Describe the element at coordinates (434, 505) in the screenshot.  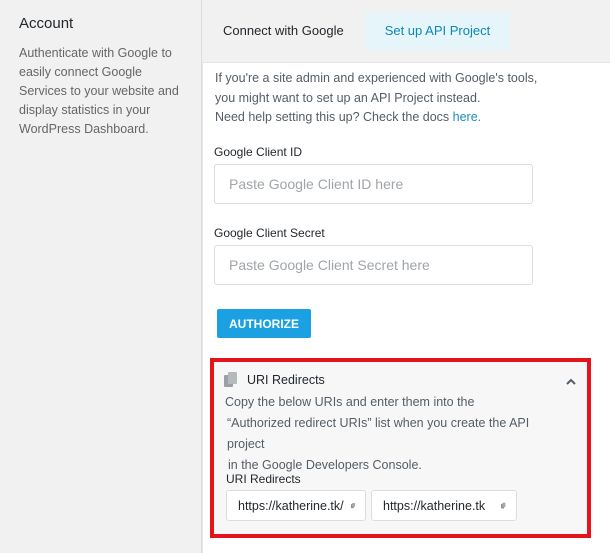
I see `uri-redirect-text: https://katherine.tk` at that location.